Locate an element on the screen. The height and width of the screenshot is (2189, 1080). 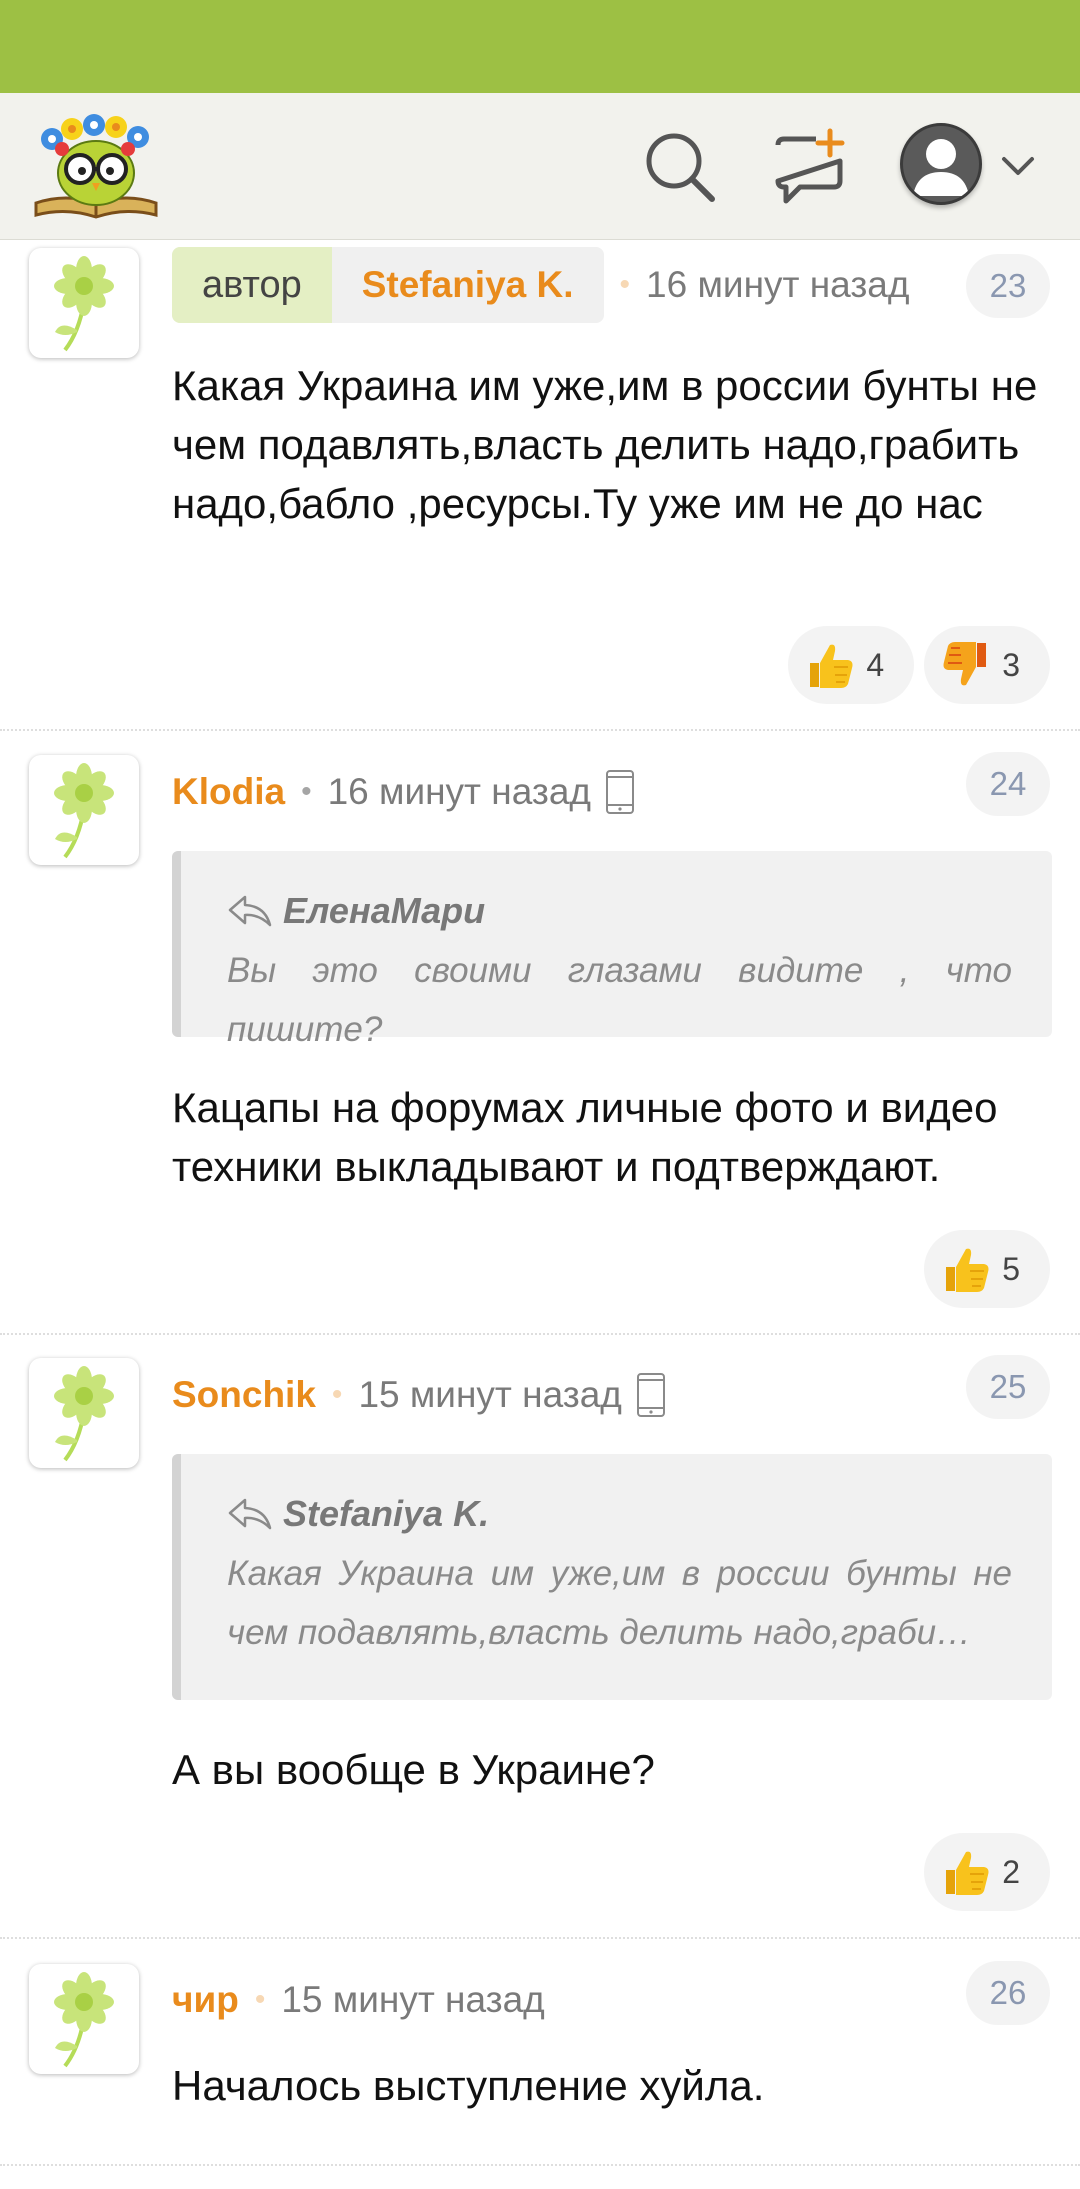
like-count: 2 is located at coordinates (1011, 1871).